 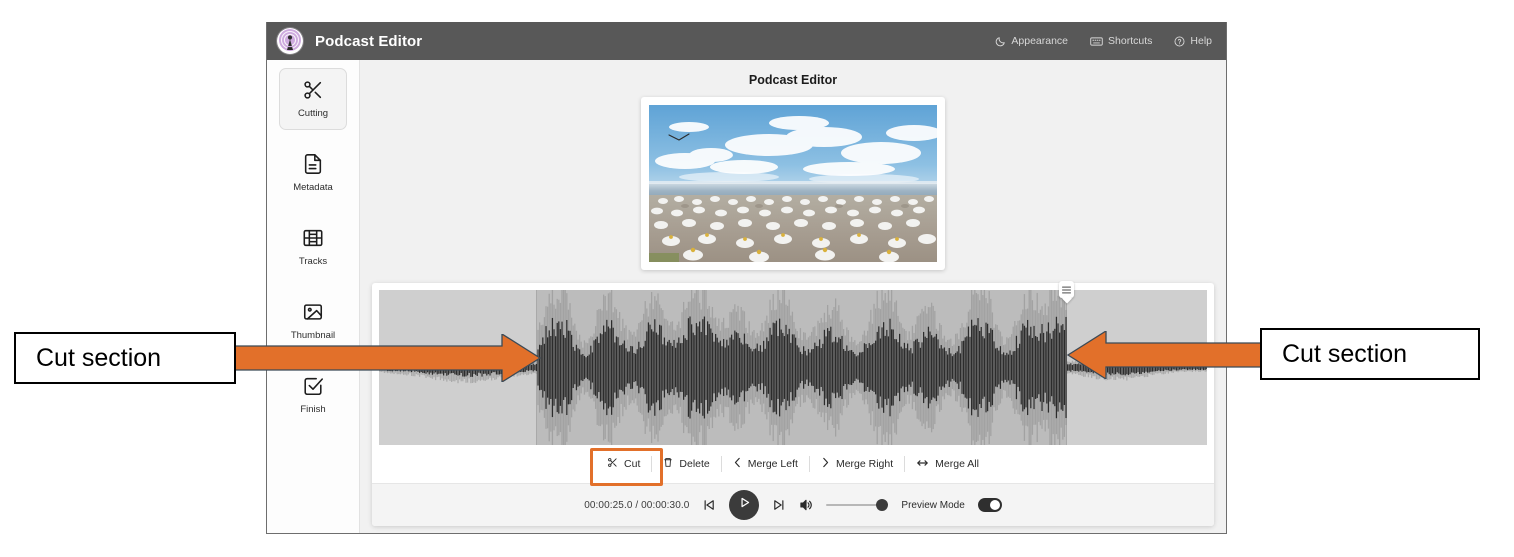 I want to click on merge-all-button: Merge All, so click(x=947, y=464).